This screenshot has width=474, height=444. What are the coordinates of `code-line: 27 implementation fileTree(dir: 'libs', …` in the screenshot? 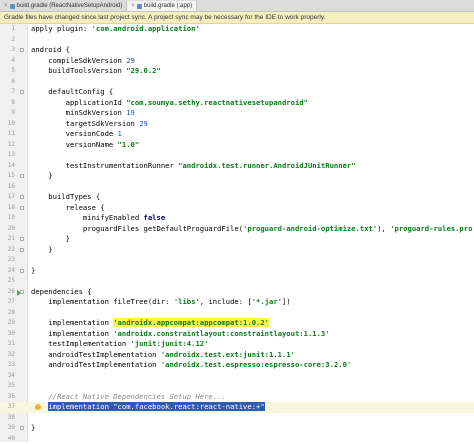 It's located at (237, 302).